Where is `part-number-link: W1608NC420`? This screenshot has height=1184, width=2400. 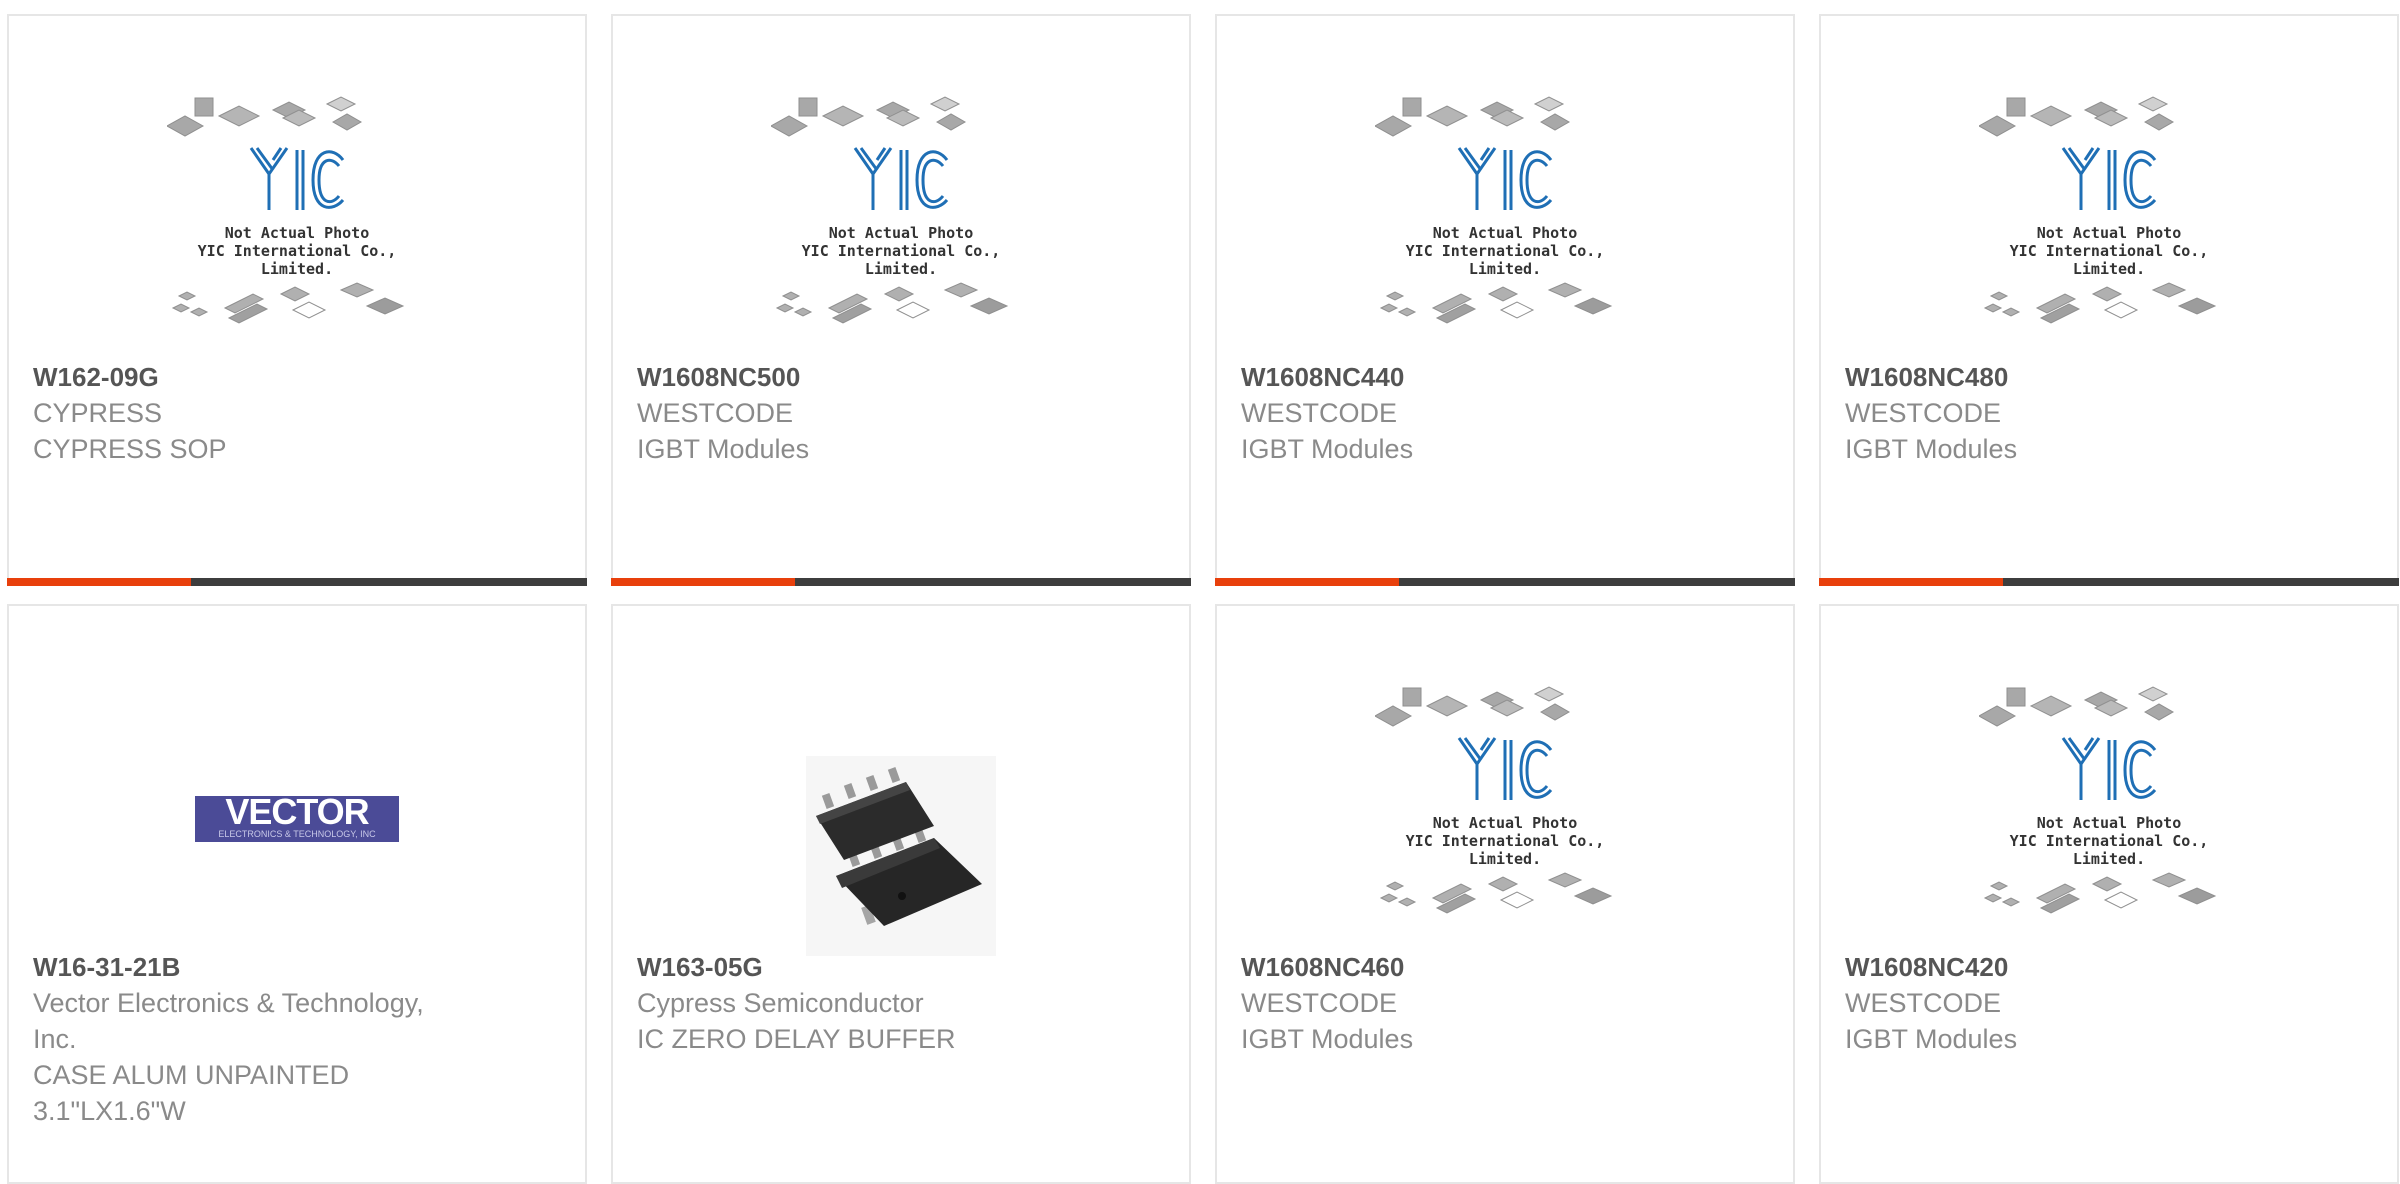
part-number-link: W1608NC420 is located at coordinates (2109, 967).